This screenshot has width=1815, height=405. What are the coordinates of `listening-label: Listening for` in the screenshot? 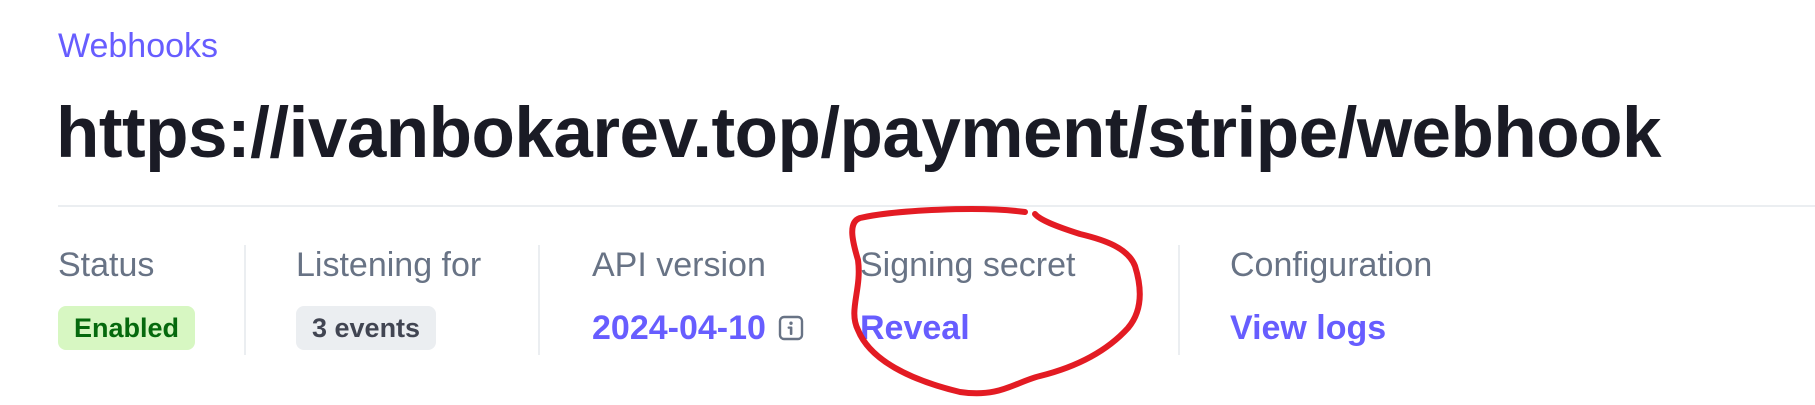 It's located at (389, 265).